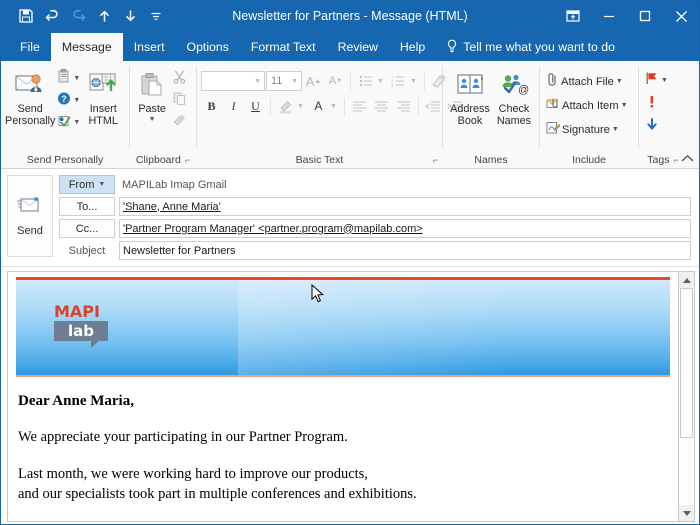 This screenshot has height=525, width=700. What do you see at coordinates (675, 160) in the screenshot?
I see `tags-dialog-launcher-icon: ⌐` at bounding box center [675, 160].